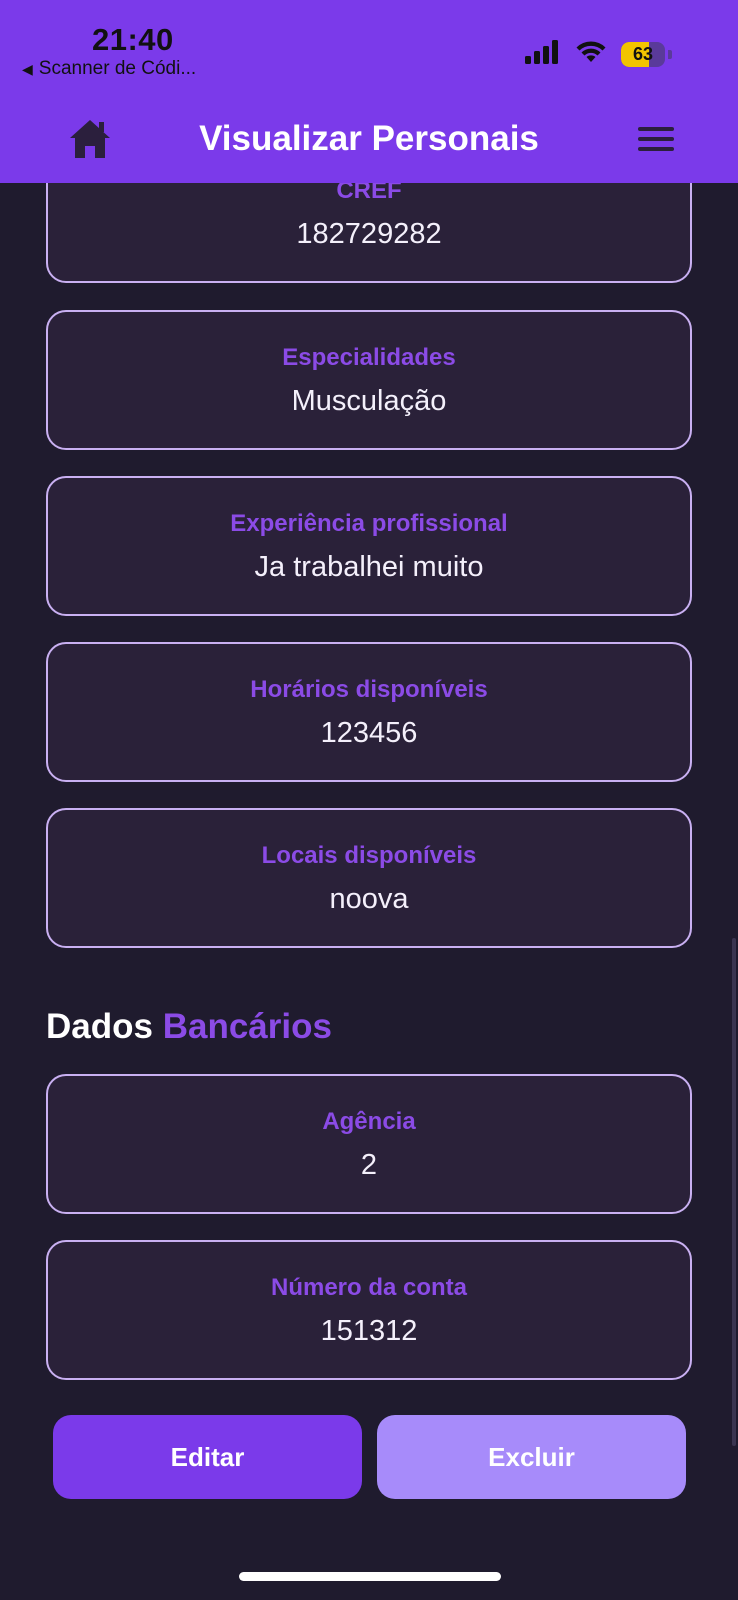  I want to click on field-card-locais: Locais disponíveis noova, so click(369, 878).